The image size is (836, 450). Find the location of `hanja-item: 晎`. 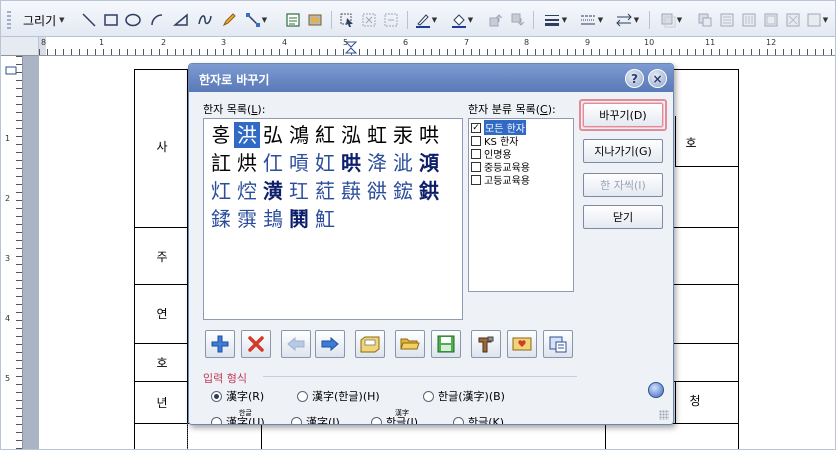

hanja-item: 晎 is located at coordinates (351, 163).